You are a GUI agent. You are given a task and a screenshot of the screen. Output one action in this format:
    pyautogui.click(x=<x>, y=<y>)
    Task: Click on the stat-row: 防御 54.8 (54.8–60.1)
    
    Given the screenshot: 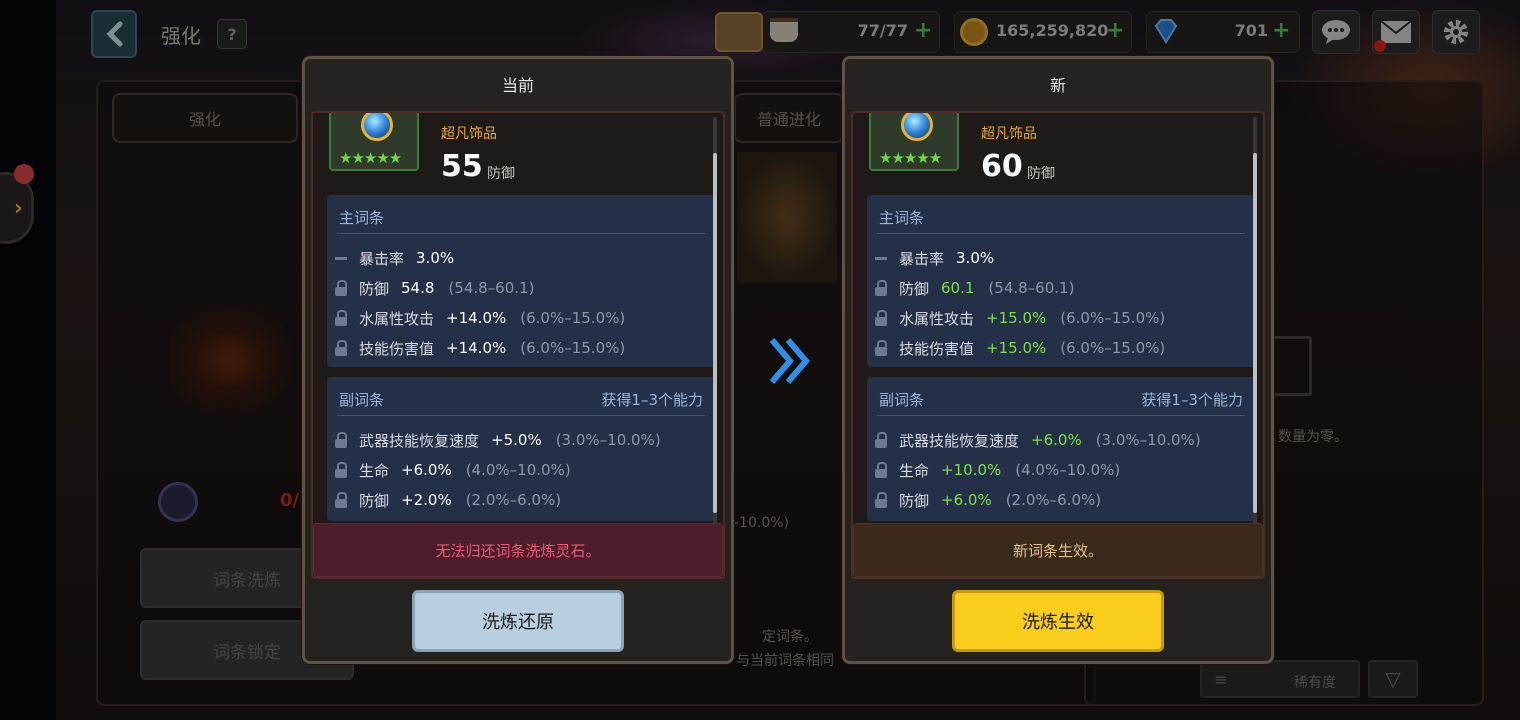 What is the action you would take?
    pyautogui.click(x=434, y=288)
    